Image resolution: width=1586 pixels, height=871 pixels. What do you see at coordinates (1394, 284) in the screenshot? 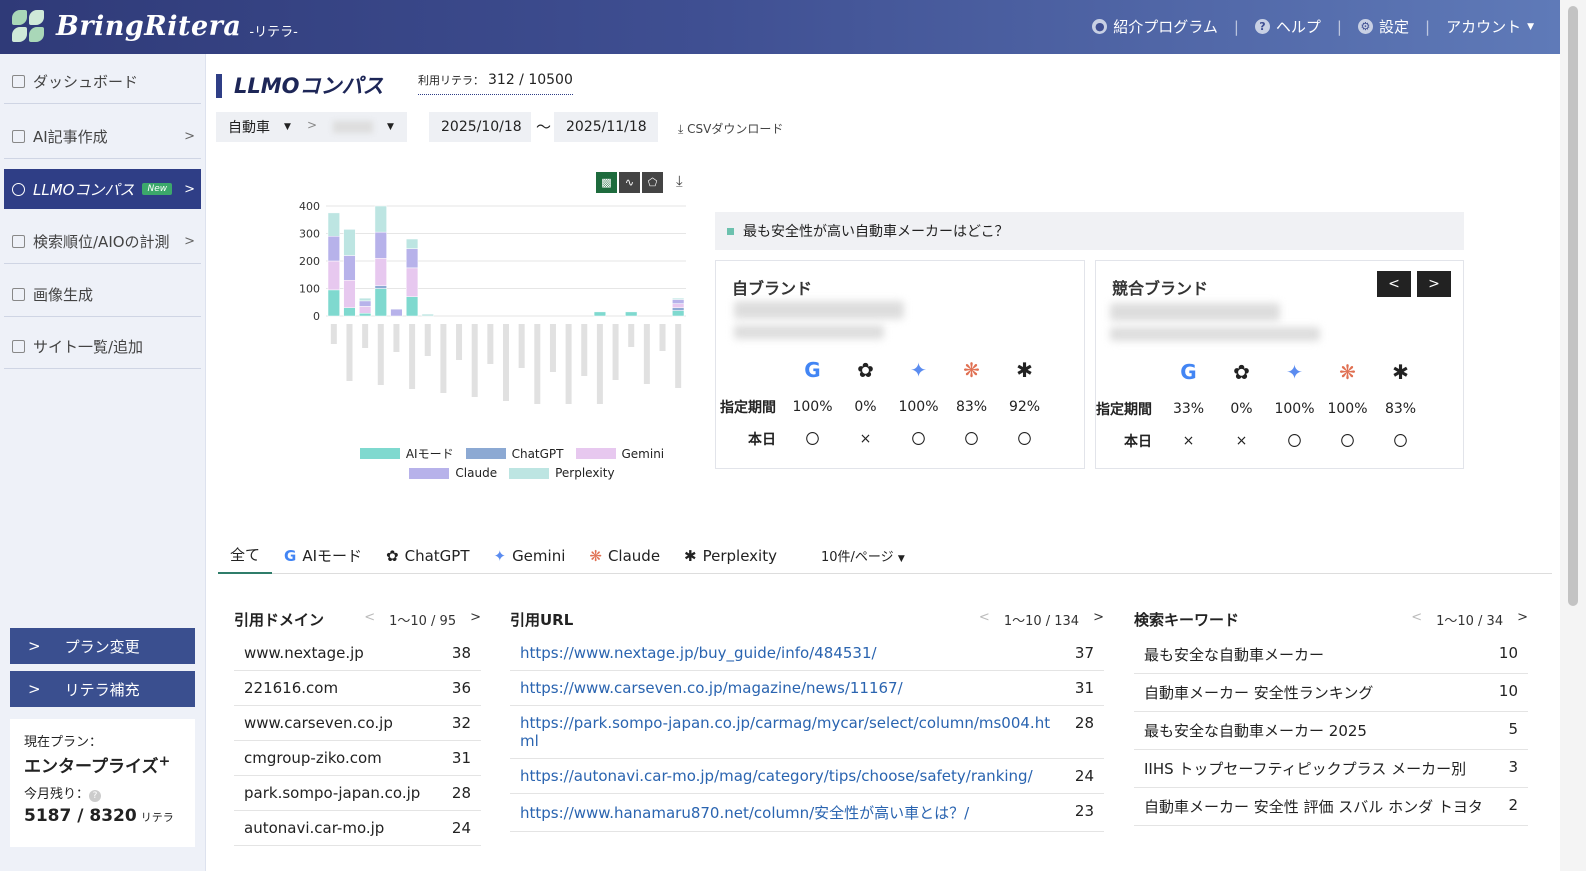
I see `prev-competitor-button: <` at bounding box center [1394, 284].